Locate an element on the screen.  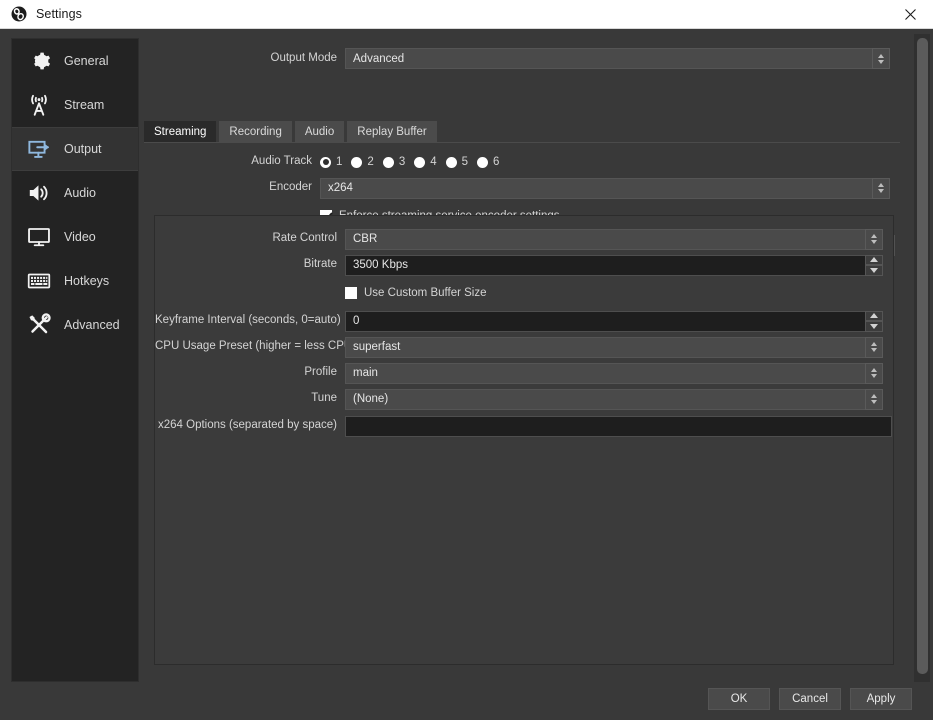
radio-label: 3 is located at coordinates (402, 162).